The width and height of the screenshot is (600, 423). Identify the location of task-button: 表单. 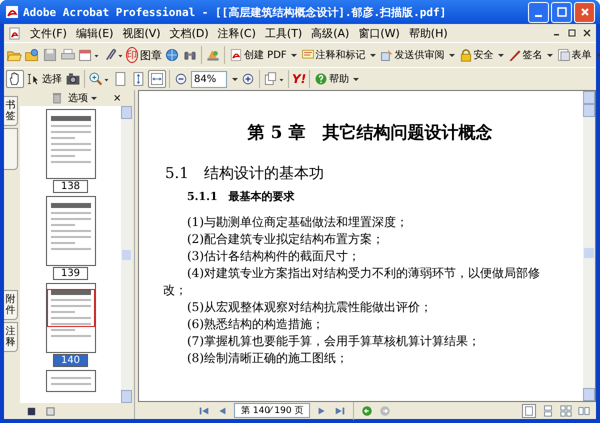
(578, 55).